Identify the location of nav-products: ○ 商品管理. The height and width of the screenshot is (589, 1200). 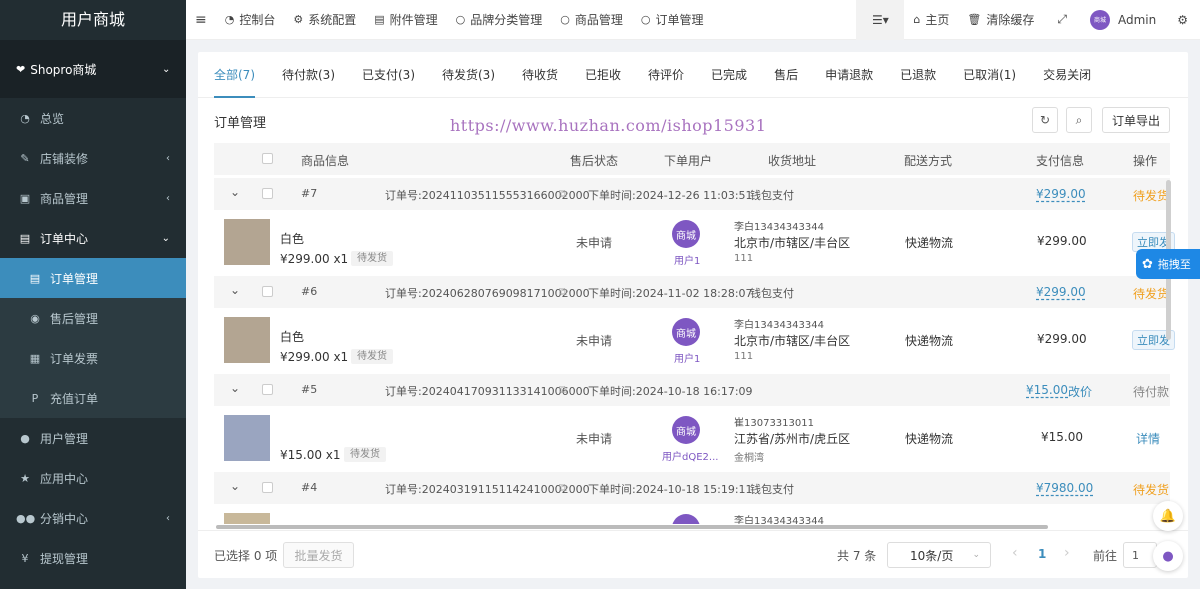
(591, 20).